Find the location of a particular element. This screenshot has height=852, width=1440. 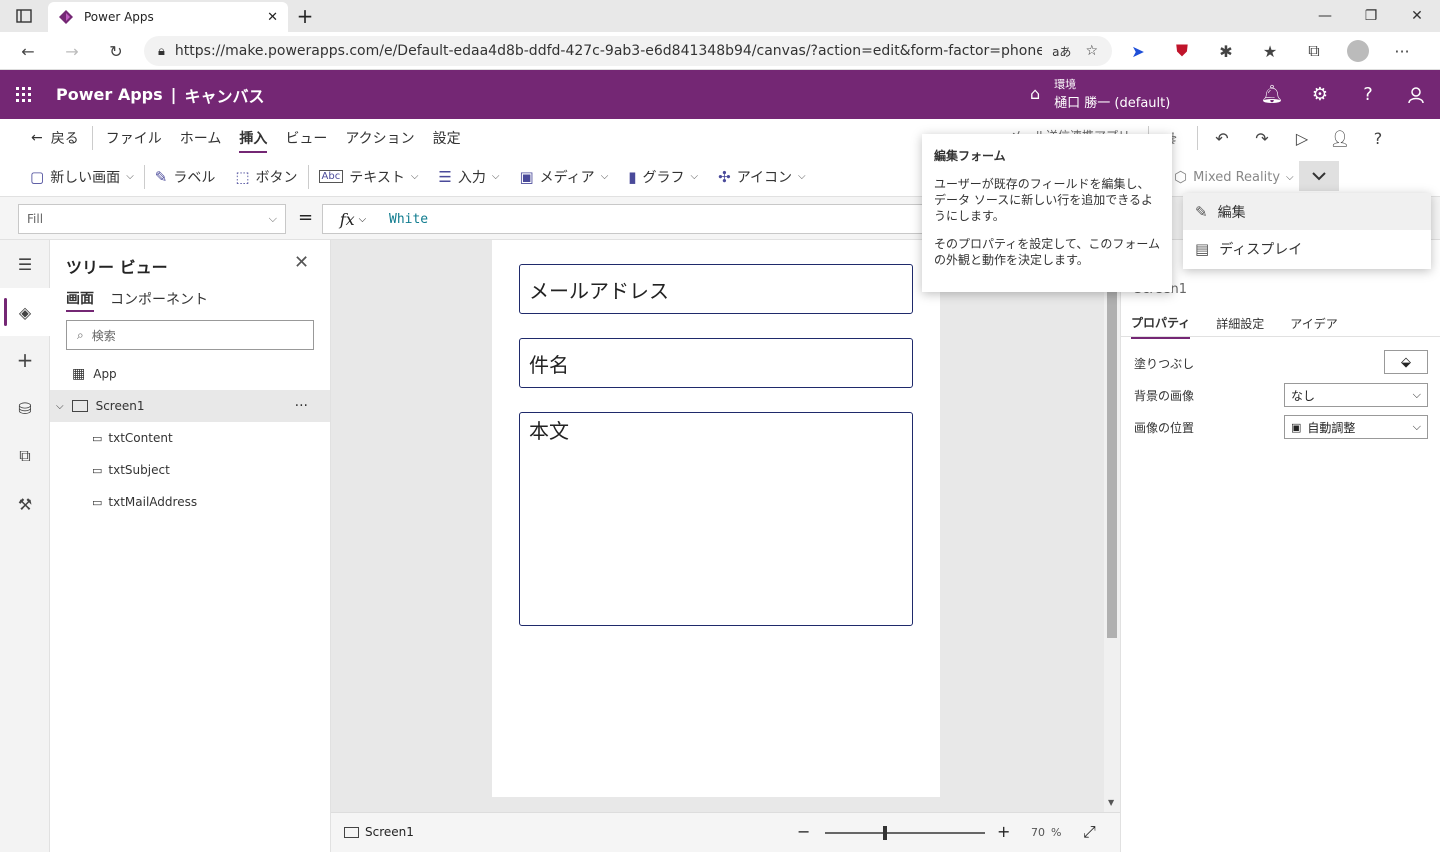

menu-insert: 挿入 is located at coordinates (253, 138).